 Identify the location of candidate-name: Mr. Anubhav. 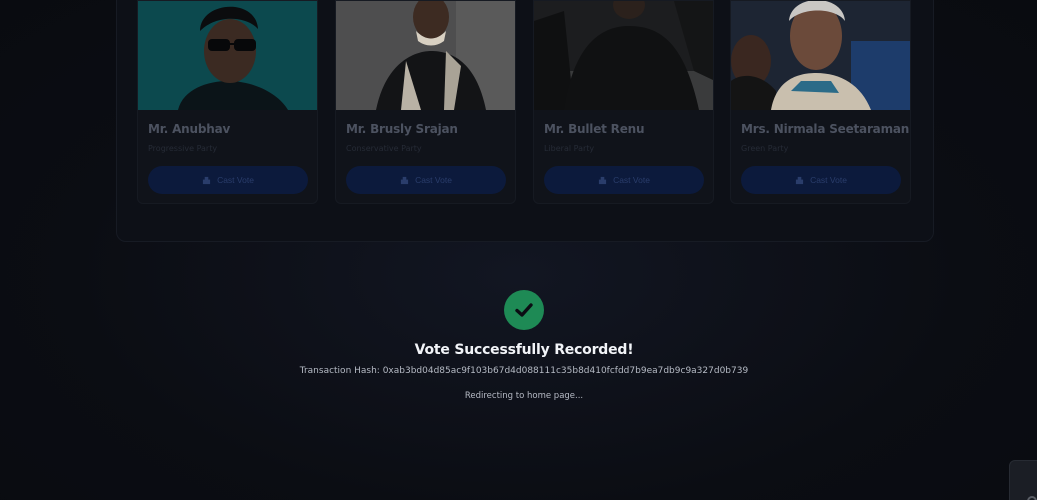
(189, 129).